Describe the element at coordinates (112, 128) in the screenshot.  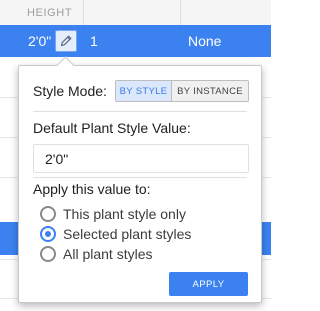
I see `default-value-label: Default Plant Style Value:` at that location.